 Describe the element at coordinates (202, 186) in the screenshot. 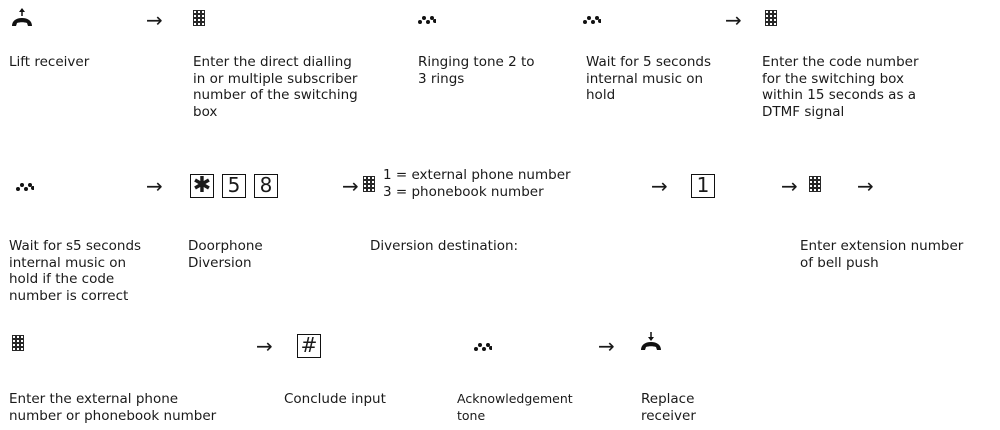

I see `key-star: ✱` at that location.